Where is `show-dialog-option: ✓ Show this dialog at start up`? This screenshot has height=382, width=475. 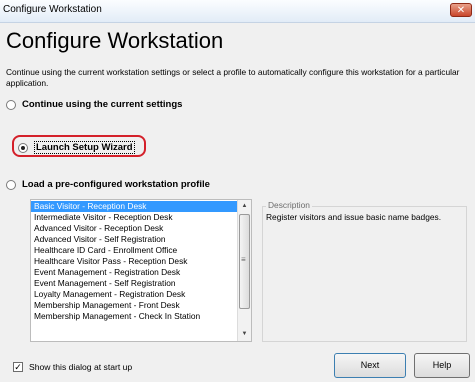 show-dialog-option: ✓ Show this dialog at start up is located at coordinates (72, 367).